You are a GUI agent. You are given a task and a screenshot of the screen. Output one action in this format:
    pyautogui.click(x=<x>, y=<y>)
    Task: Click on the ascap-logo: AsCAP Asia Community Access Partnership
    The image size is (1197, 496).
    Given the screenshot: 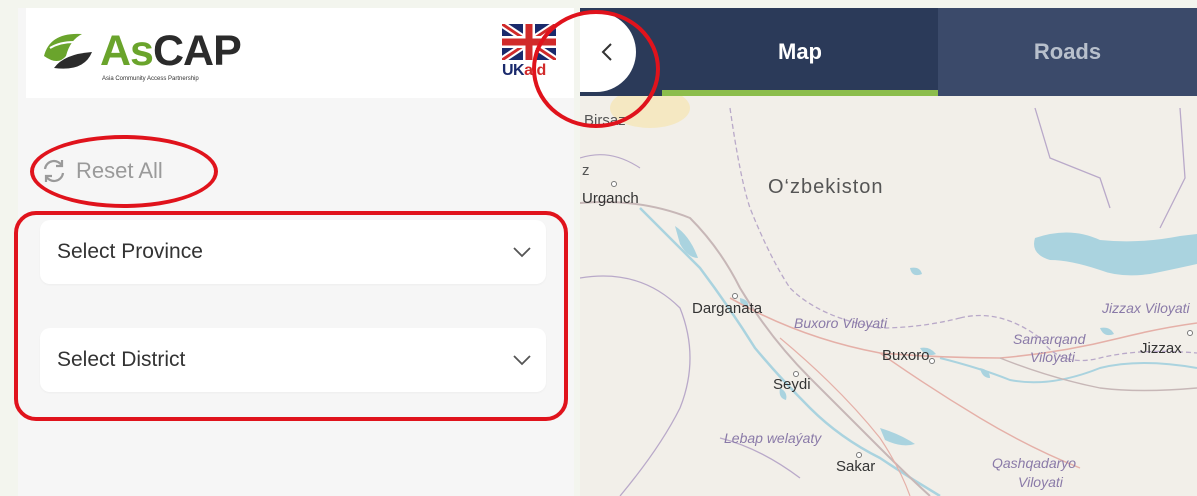 What is the action you would take?
    pyautogui.click(x=160, y=56)
    